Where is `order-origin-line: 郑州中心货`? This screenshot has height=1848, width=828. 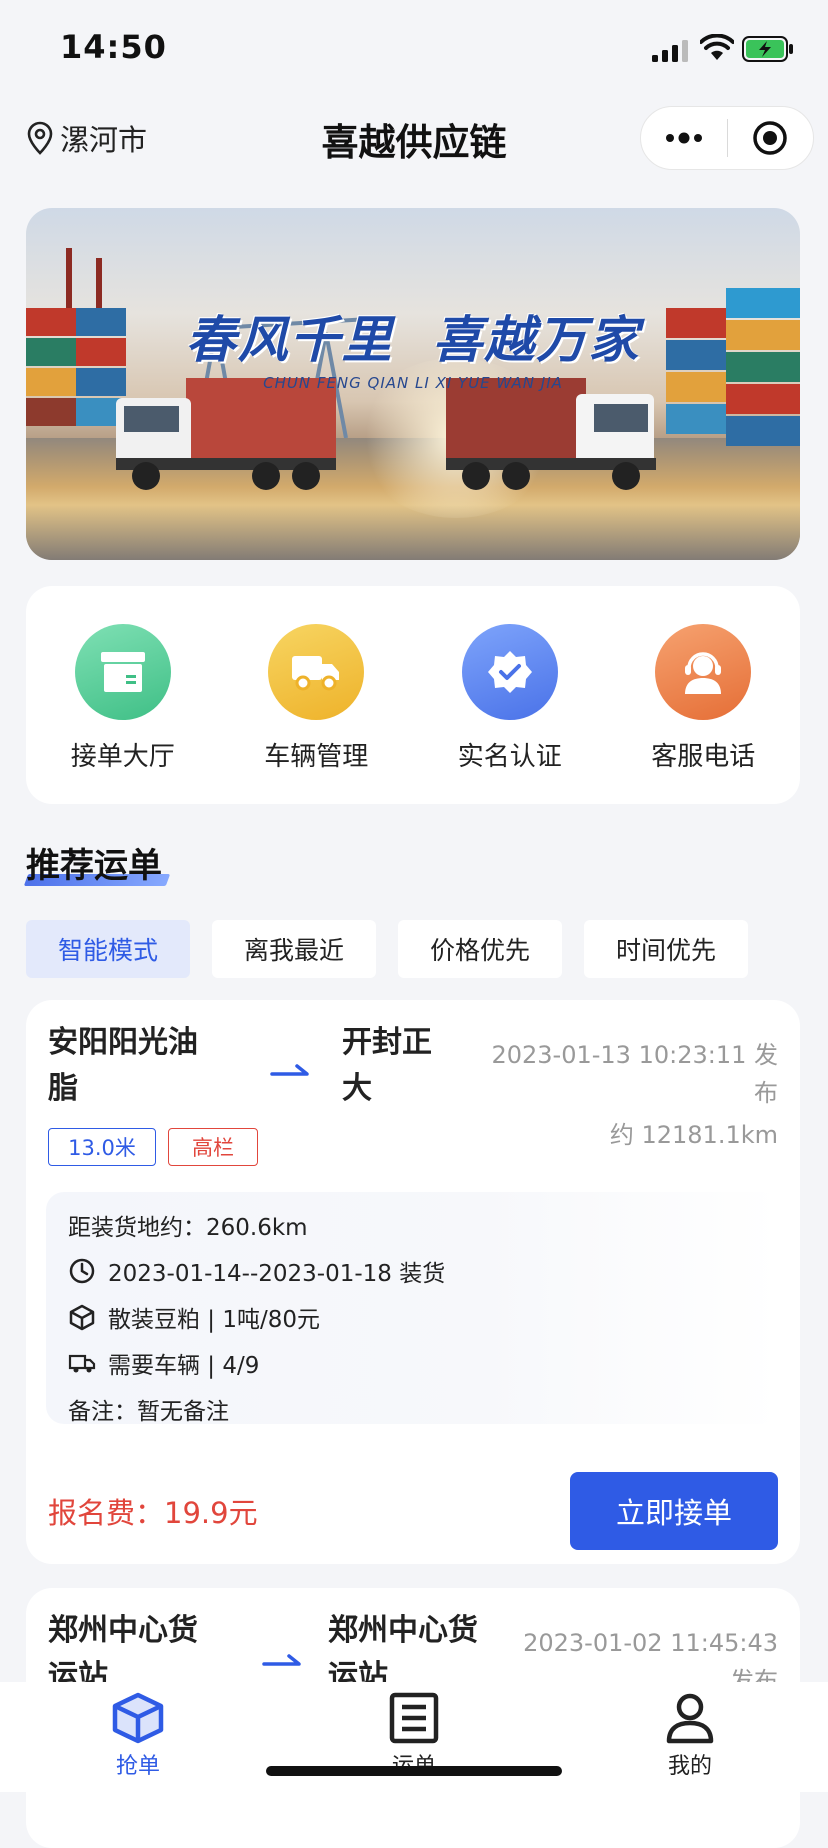 order-origin-line: 郑州中心货 is located at coordinates (123, 1630).